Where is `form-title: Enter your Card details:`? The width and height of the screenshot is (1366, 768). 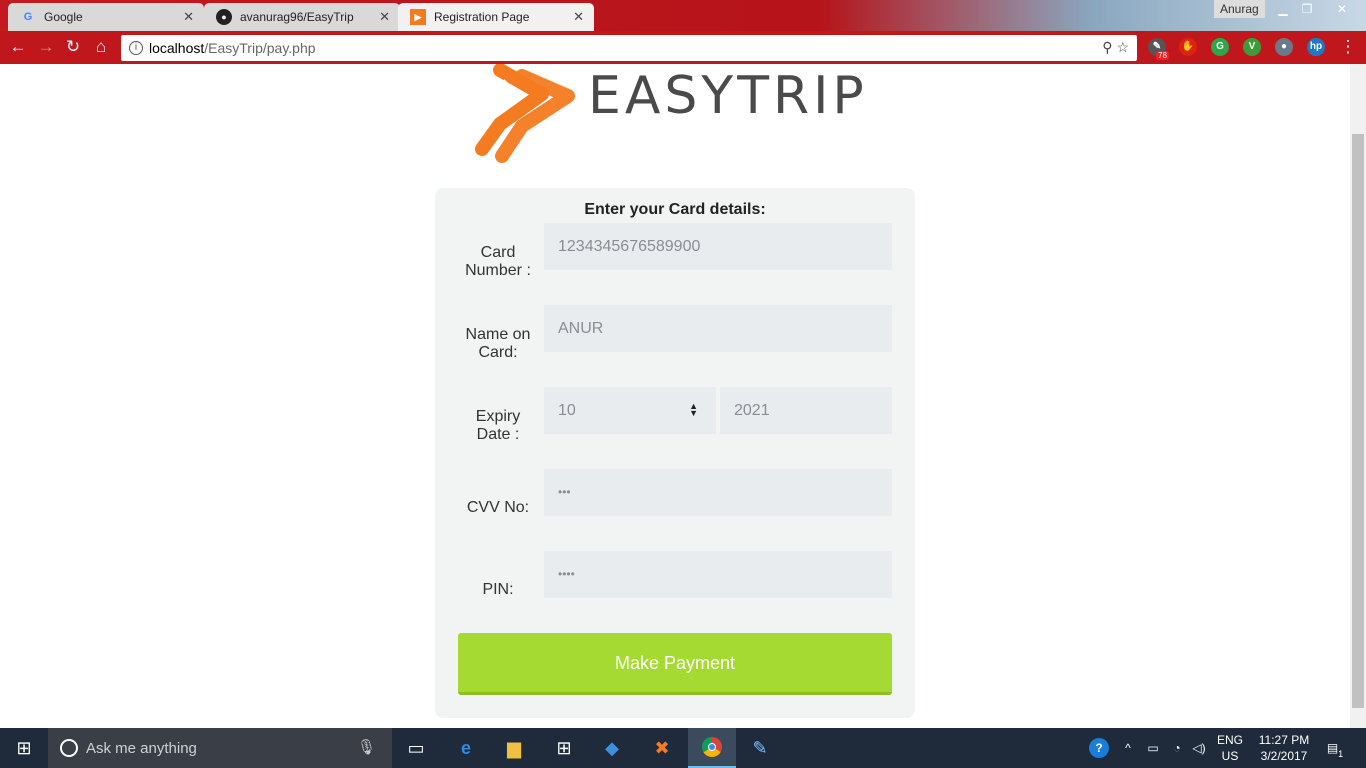 form-title: Enter your Card details: is located at coordinates (675, 209).